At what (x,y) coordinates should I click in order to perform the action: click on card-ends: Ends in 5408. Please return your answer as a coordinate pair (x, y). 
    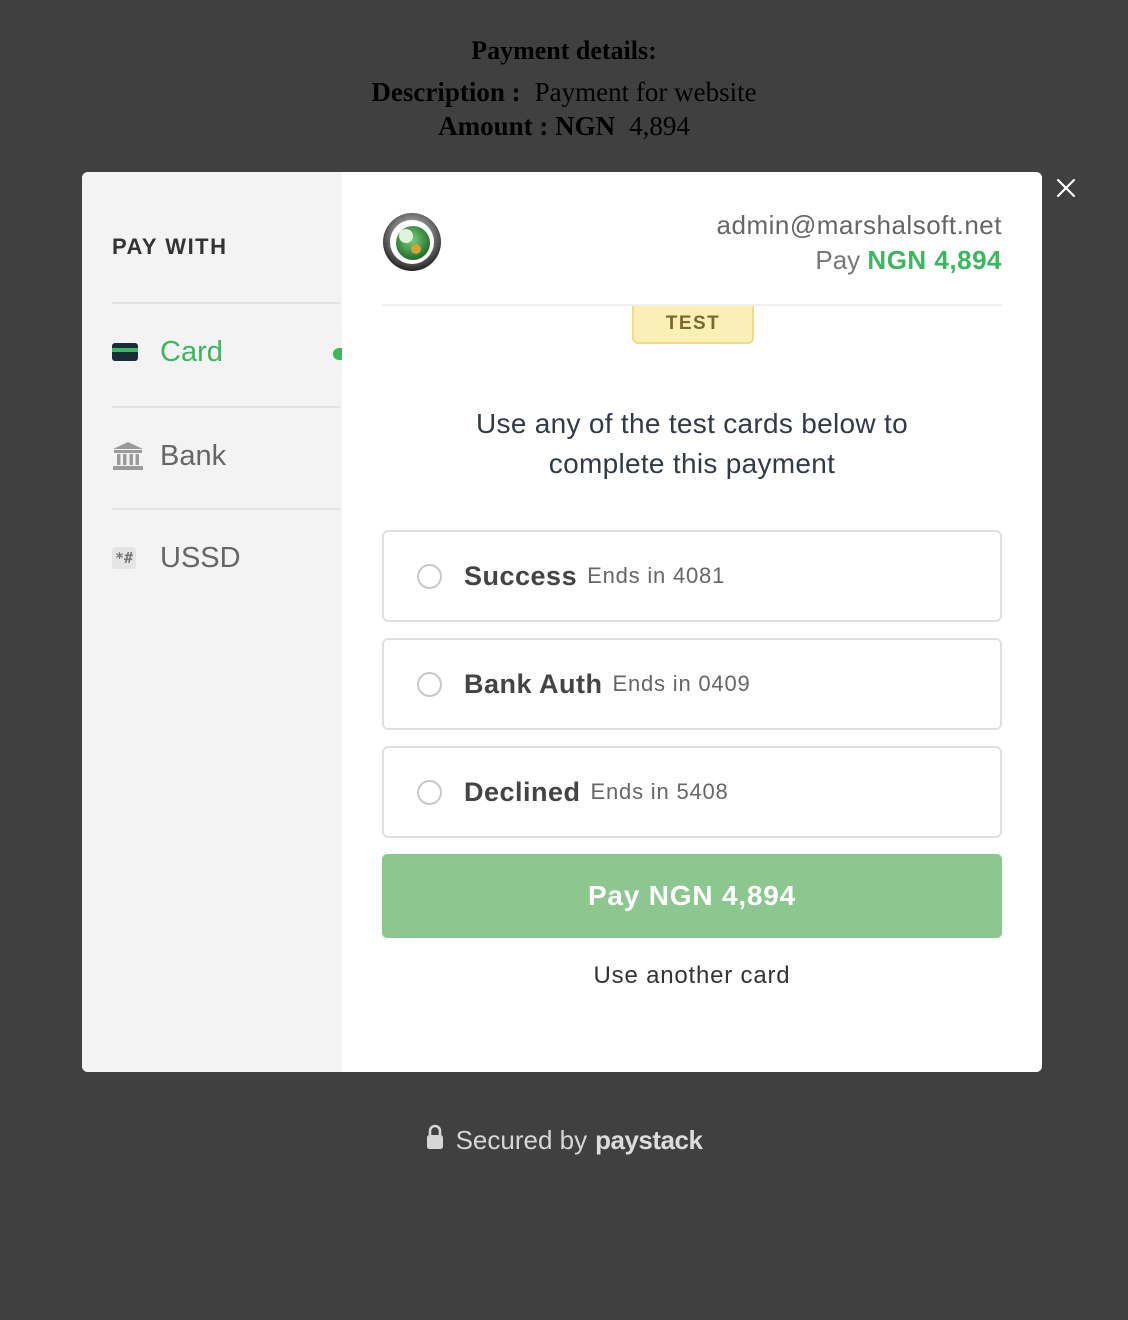
    Looking at the image, I should click on (659, 791).